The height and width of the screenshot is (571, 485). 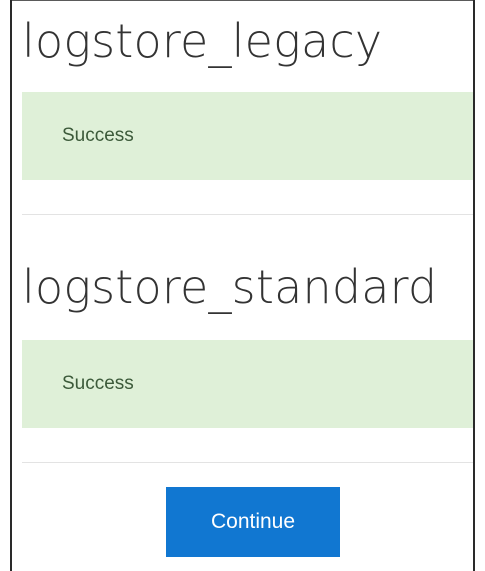 What do you see at coordinates (230, 287) in the screenshot?
I see `section-title-logstore-standard: logstore_standard` at bounding box center [230, 287].